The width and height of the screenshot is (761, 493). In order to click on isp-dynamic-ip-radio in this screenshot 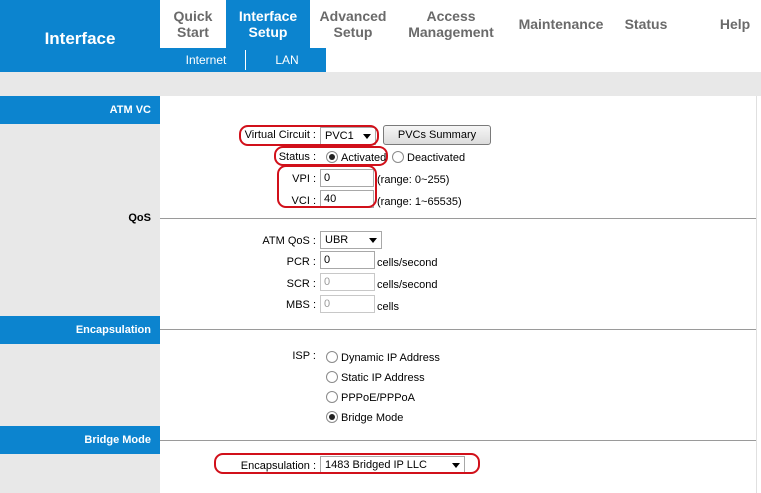, I will do `click(332, 357)`.